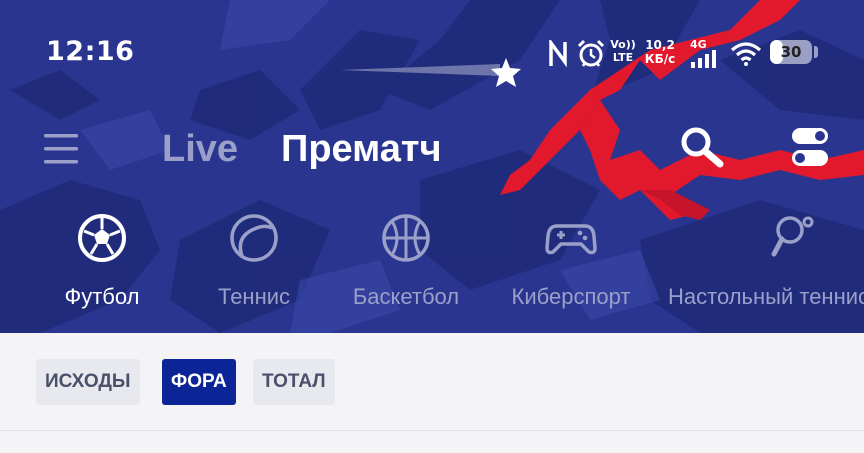  I want to click on volte-top-text: Vo)), so click(623, 44).